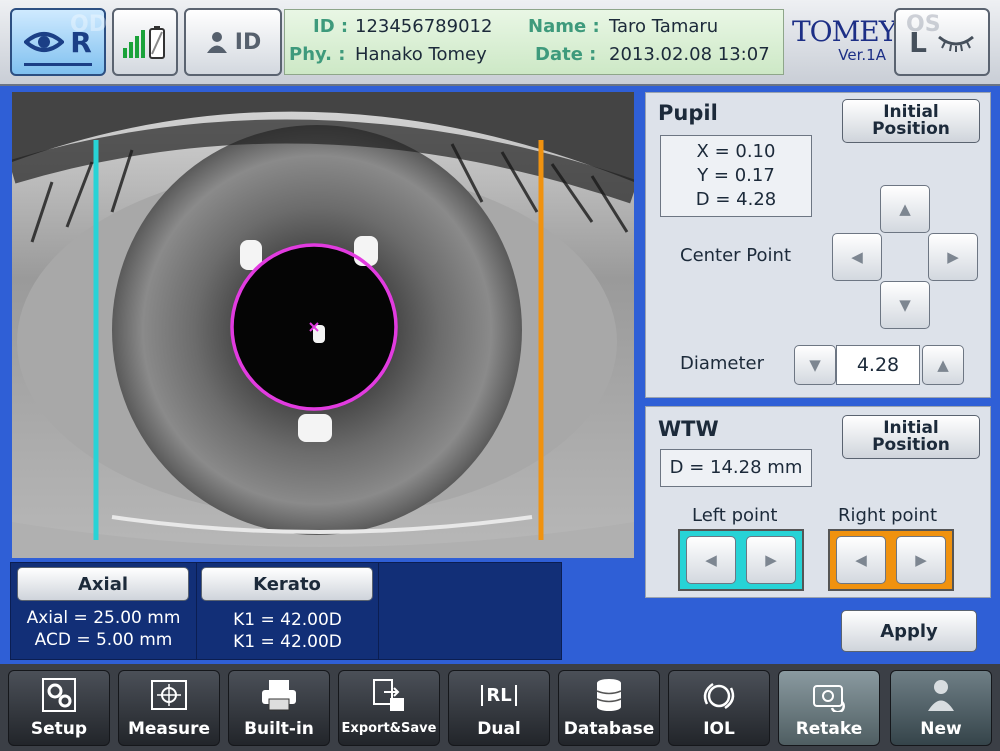 Image resolution: width=1000 pixels, height=751 pixels. Describe the element at coordinates (233, 42) in the screenshot. I see `patient-id-button: ID` at that location.